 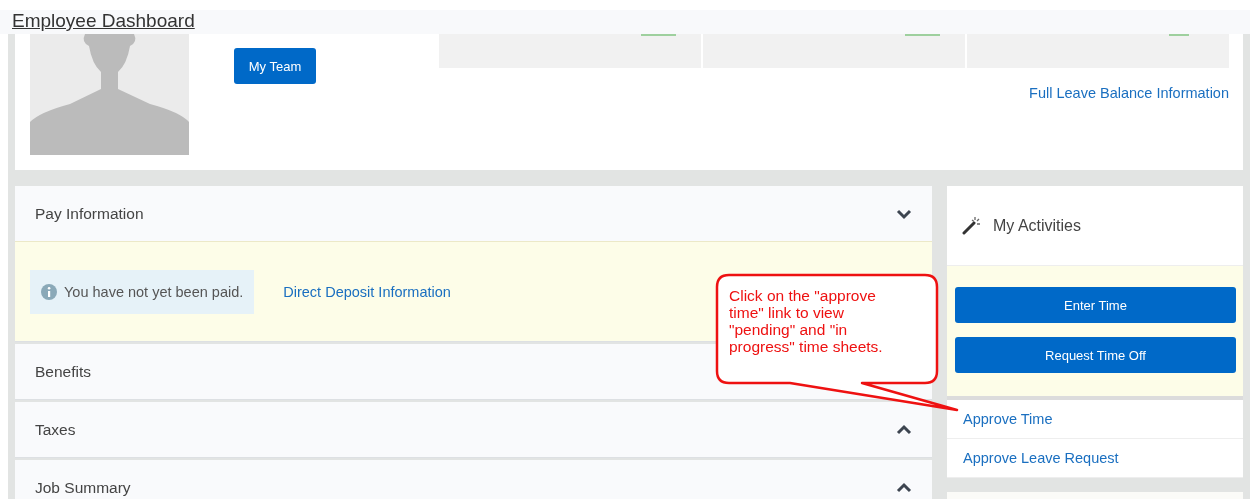 I want to click on info-icon, so click(x=49, y=291).